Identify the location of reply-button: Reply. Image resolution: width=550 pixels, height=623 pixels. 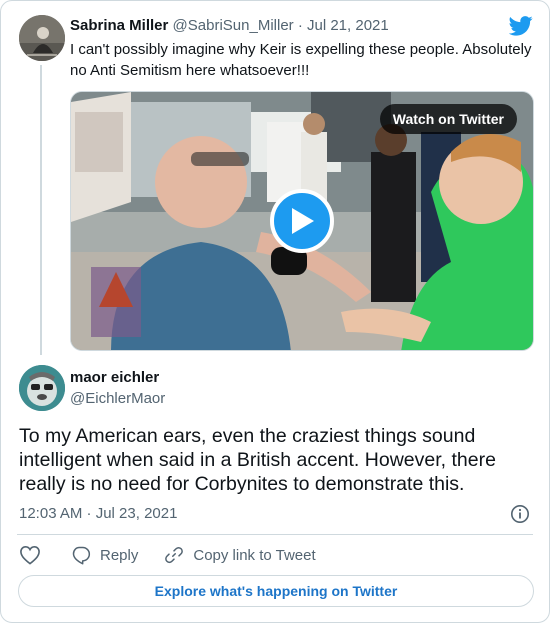
(104, 555).